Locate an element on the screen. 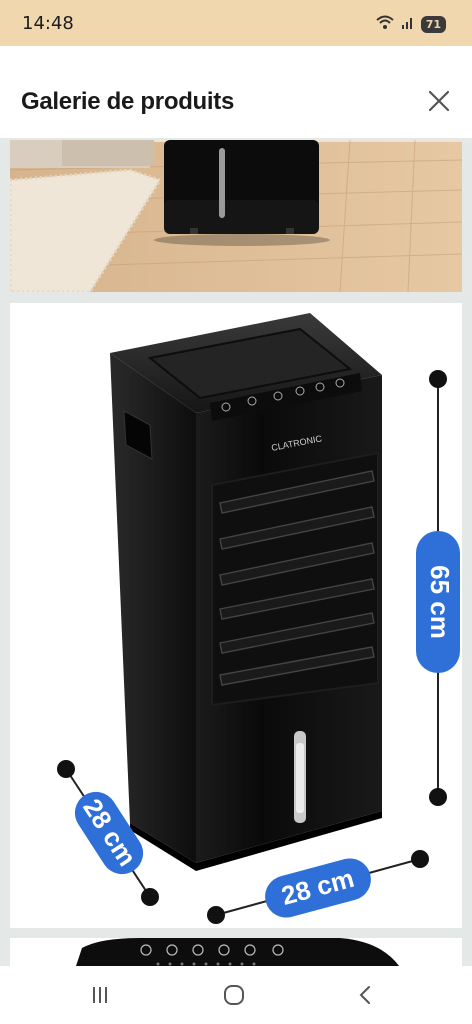  back-button is located at coordinates (366, 995).